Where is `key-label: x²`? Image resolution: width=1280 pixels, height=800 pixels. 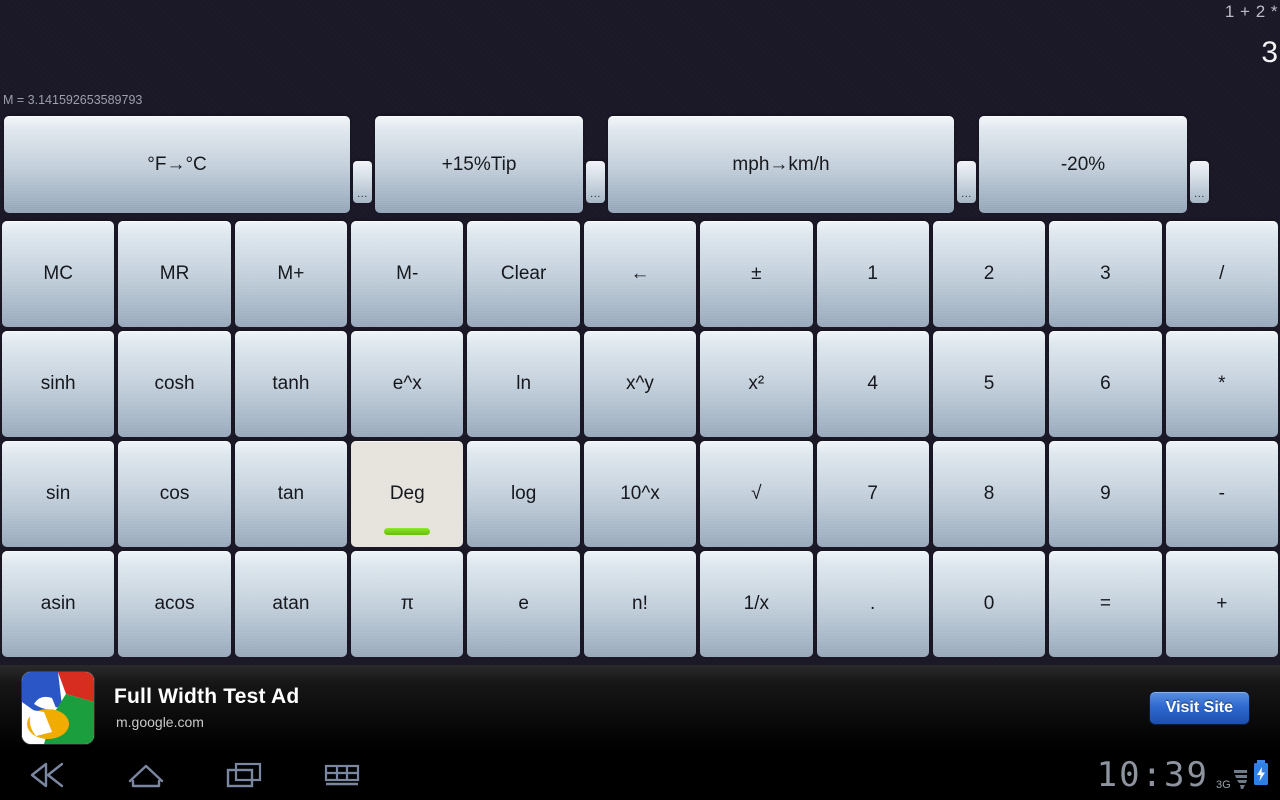 key-label: x² is located at coordinates (756, 383).